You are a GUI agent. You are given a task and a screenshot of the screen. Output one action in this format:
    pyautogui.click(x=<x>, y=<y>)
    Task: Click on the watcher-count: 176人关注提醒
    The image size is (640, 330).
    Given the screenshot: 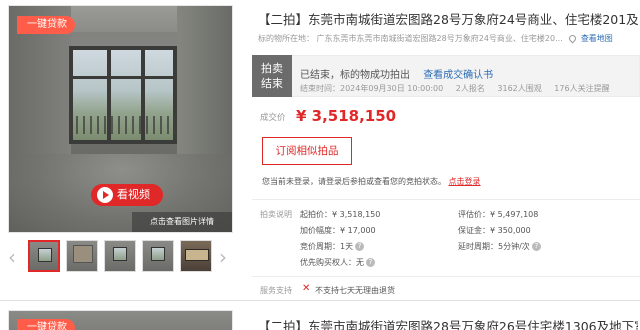 What is the action you would take?
    pyautogui.click(x=582, y=88)
    